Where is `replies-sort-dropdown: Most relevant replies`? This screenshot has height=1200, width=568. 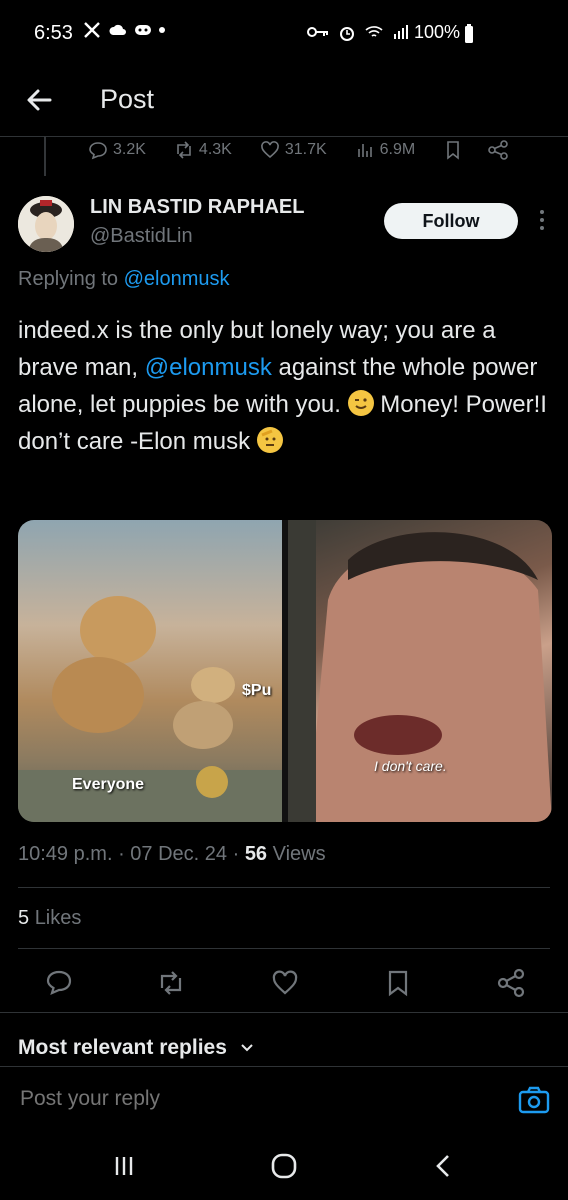 replies-sort-dropdown: Most relevant replies is located at coordinates (136, 1048).